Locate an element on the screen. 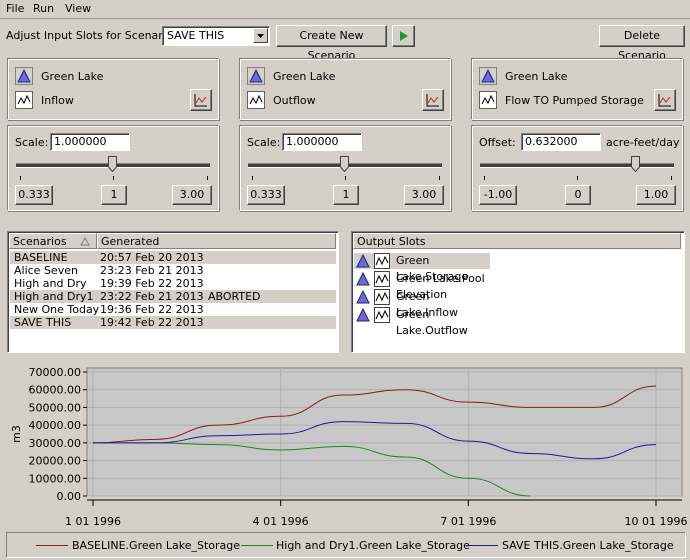 This screenshot has width=690, height=560. menu-bar: File Run View is located at coordinates (345, 9).